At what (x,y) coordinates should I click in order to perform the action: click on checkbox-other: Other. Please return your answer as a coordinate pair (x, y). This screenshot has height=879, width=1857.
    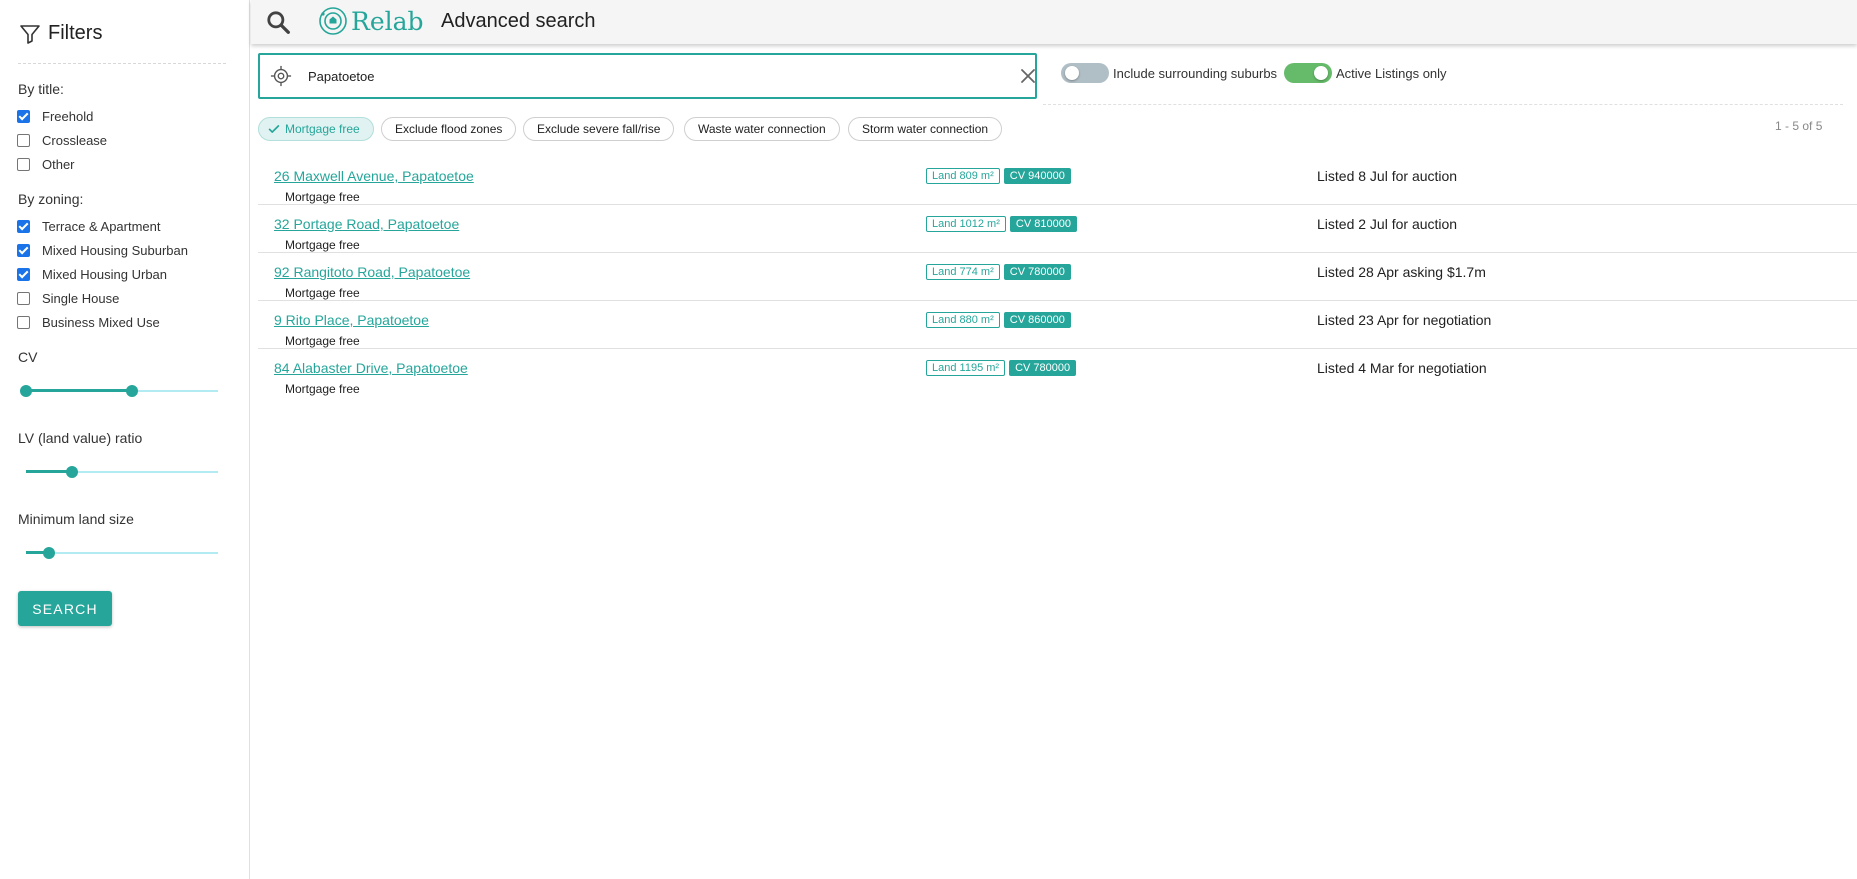
    Looking at the image, I should click on (46, 164).